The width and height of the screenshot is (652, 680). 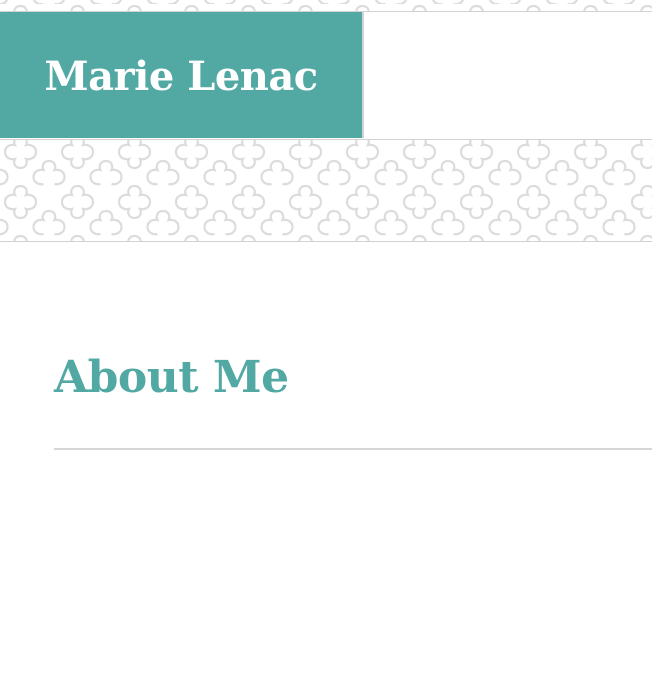 I want to click on title-divider, so click(x=353, y=449).